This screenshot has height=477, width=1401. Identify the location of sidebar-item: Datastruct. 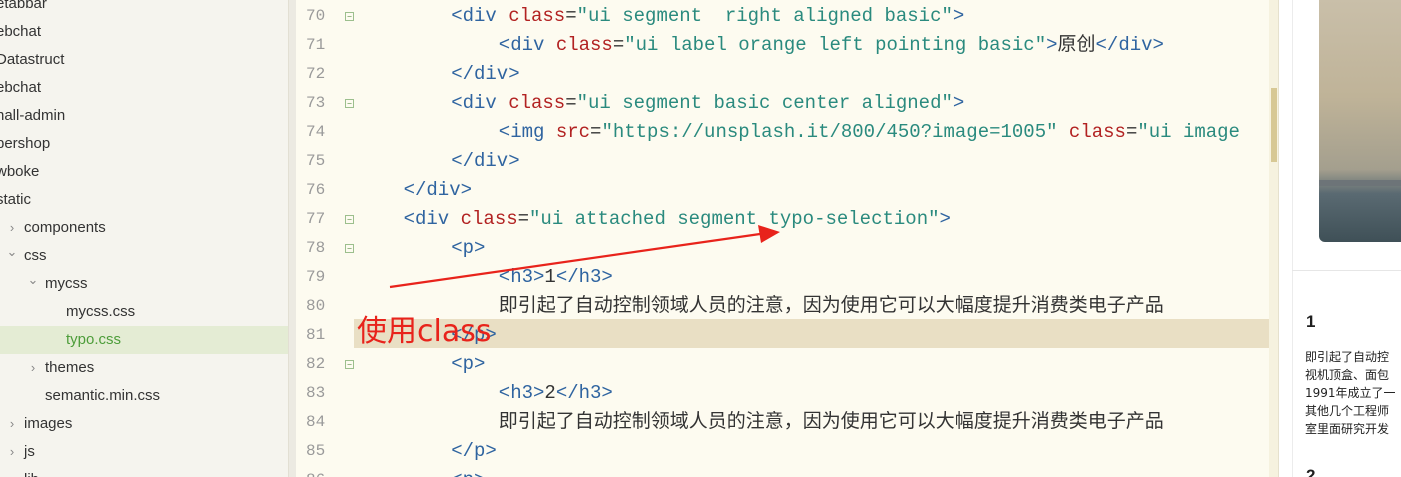
(144, 60).